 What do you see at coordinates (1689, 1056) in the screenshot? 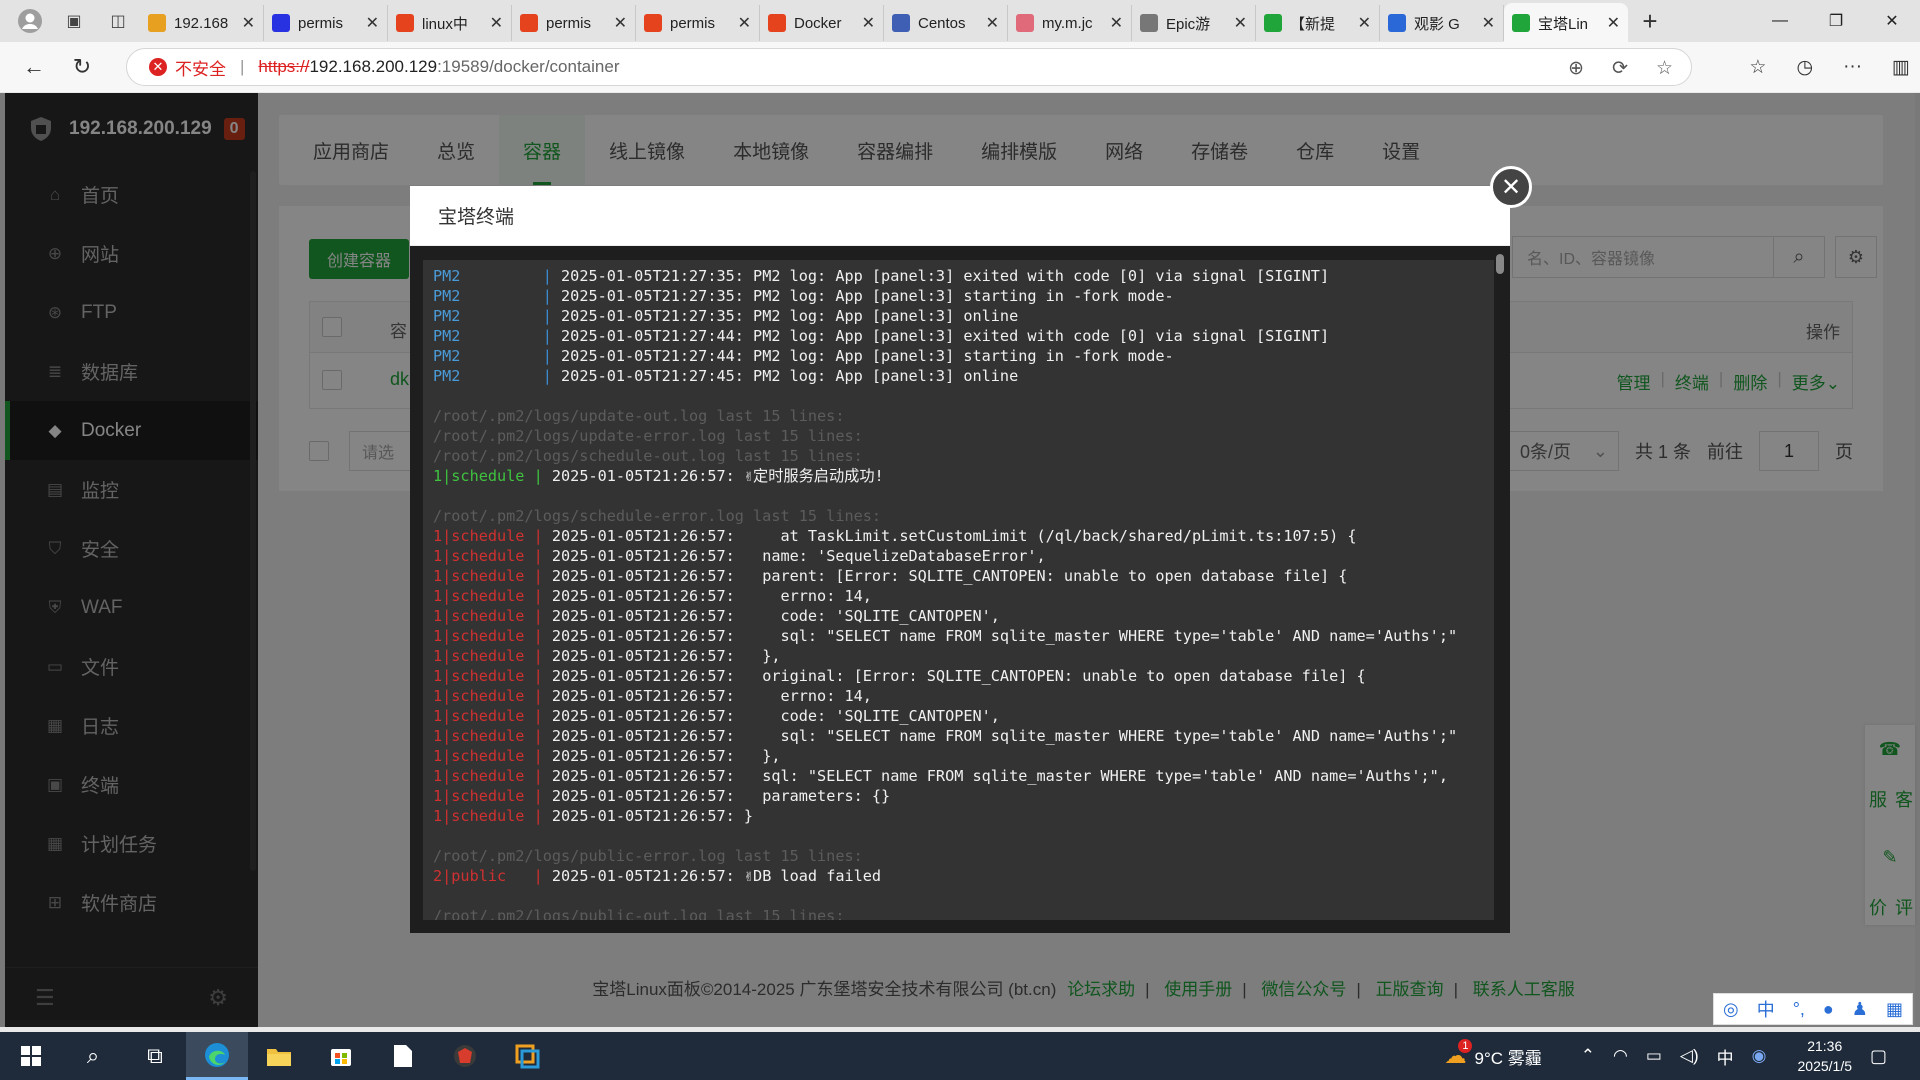
I see `volume-icon: ◁)` at bounding box center [1689, 1056].